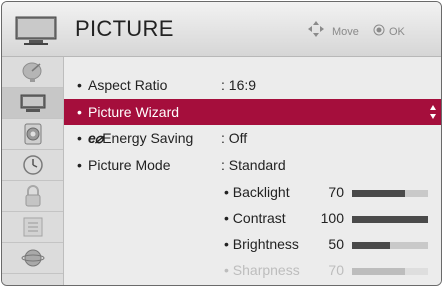 This screenshot has width=443, height=287. I want to click on brightness-value: 50, so click(336, 244).